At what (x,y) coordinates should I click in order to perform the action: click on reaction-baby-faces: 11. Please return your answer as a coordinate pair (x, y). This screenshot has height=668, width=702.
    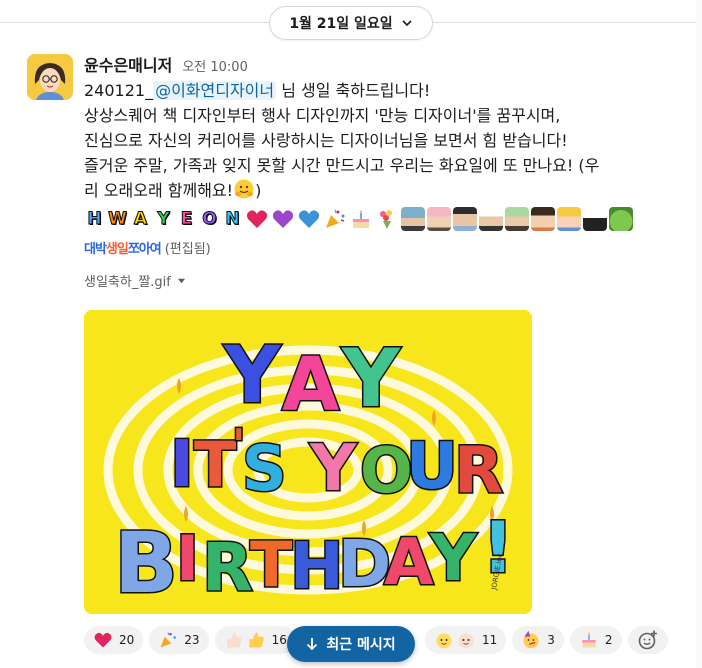
    Looking at the image, I should click on (466, 640).